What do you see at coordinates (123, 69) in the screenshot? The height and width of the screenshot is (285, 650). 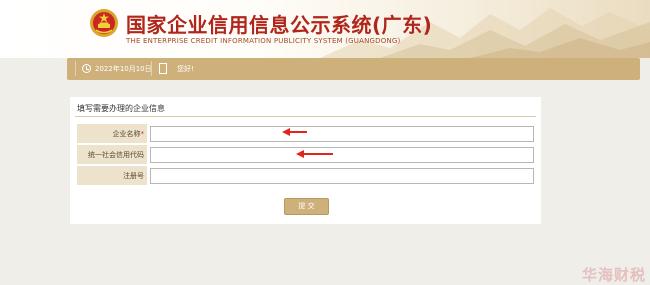 I see `current-date: 2022年10月10日` at bounding box center [123, 69].